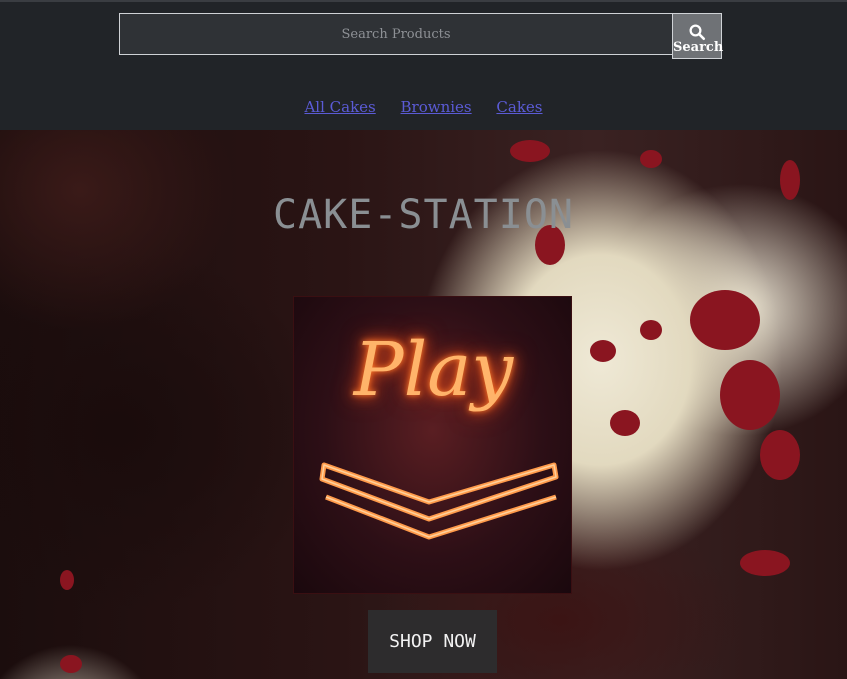 Image resolution: width=847 pixels, height=679 pixels. I want to click on promo-image: Play, so click(432, 445).